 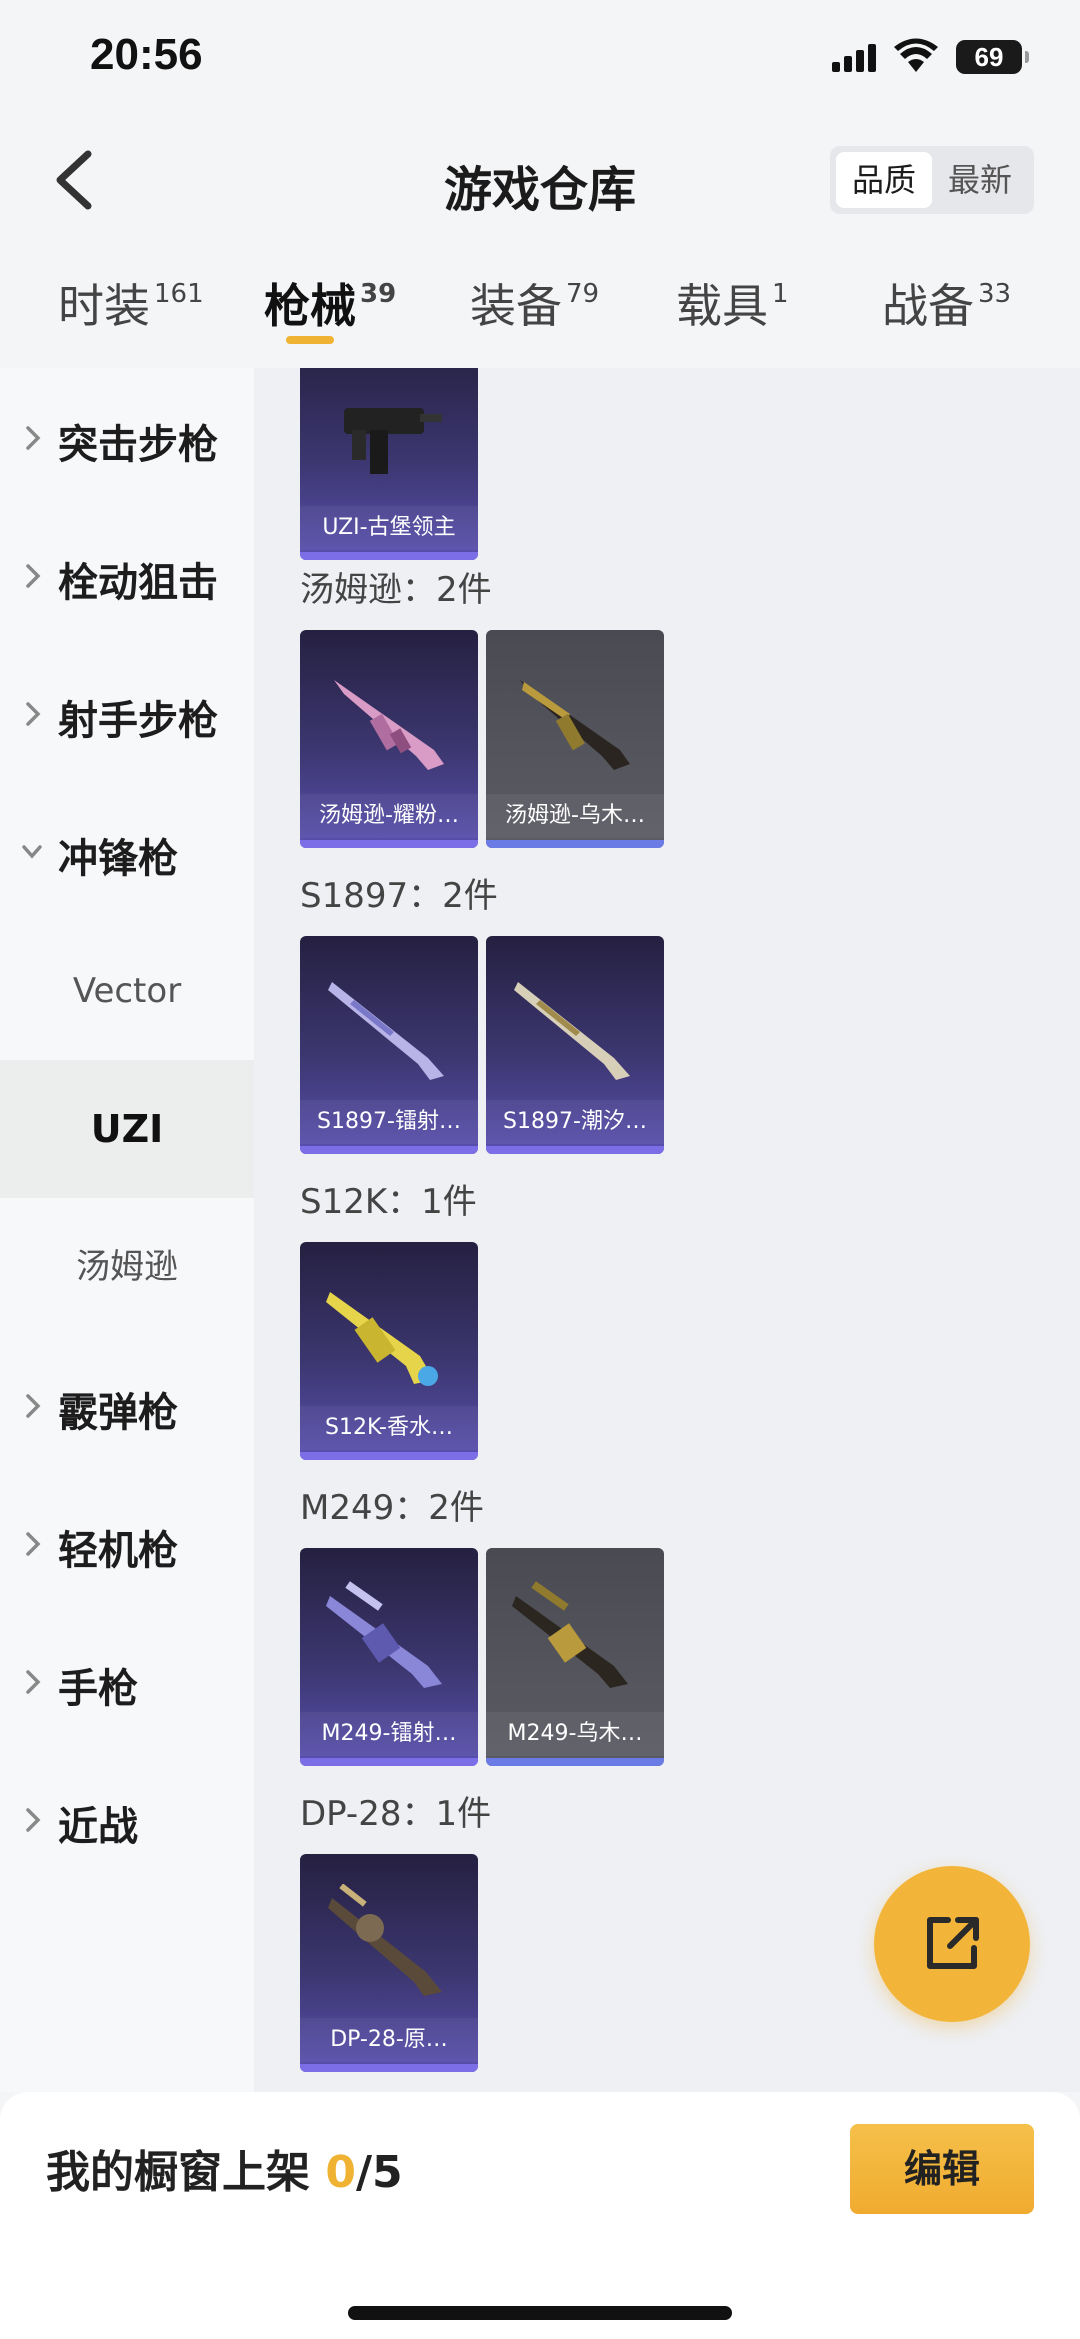 What do you see at coordinates (396, 1814) in the screenshot?
I see `group-title: DP-28：1件` at bounding box center [396, 1814].